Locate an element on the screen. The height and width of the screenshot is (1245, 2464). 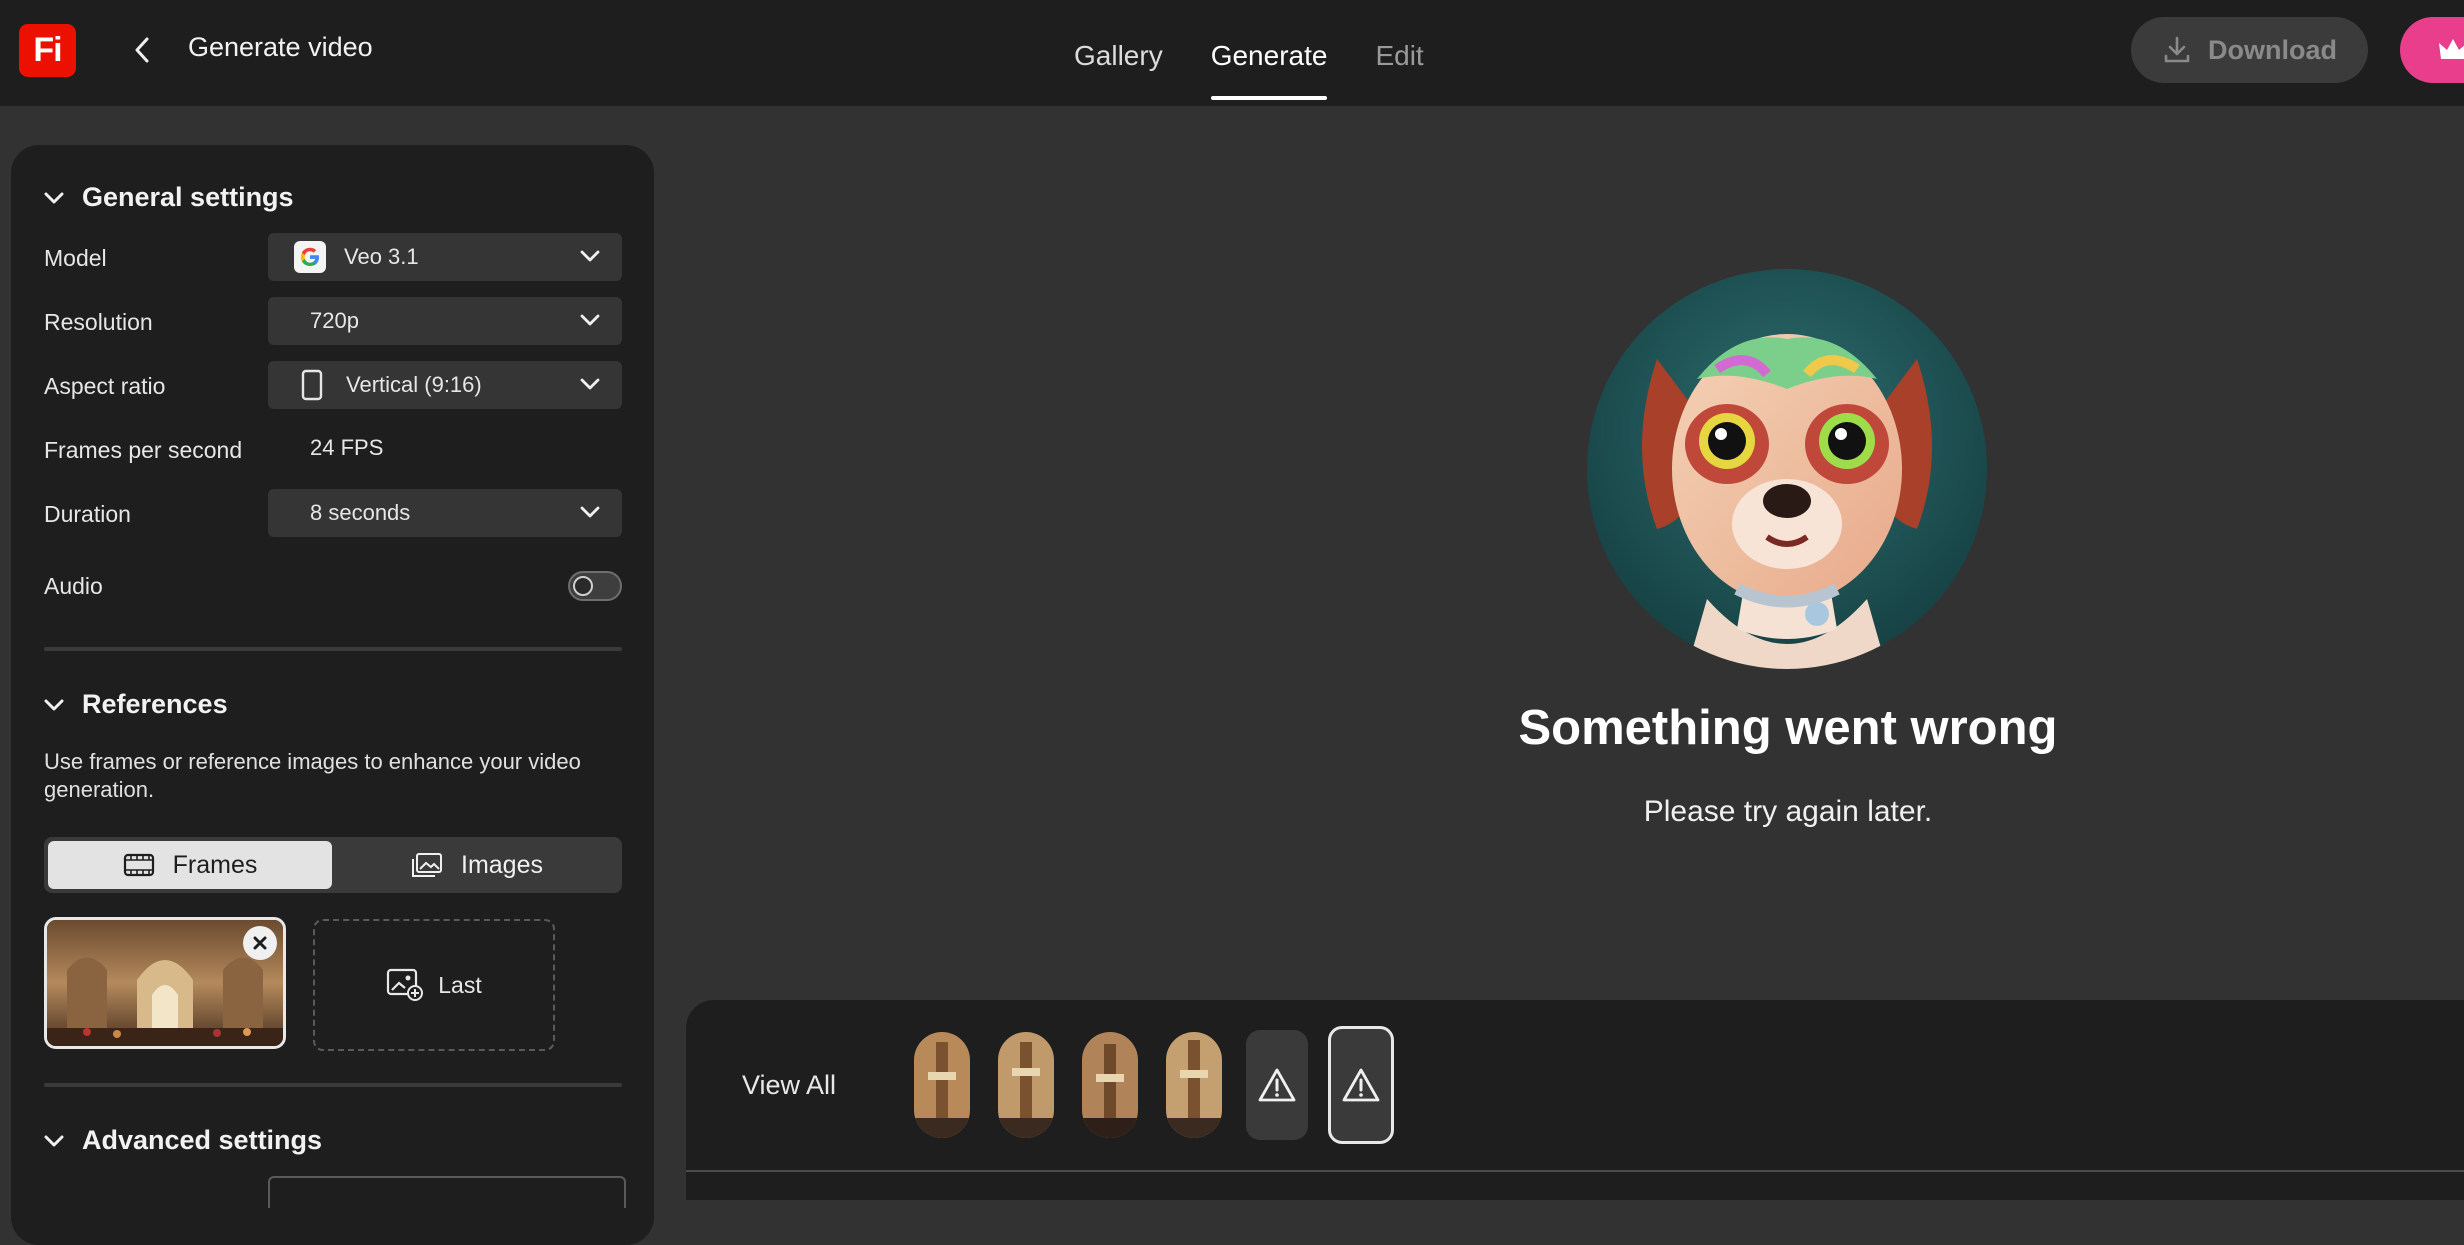
last-frame-dropzone: Last is located at coordinates (434, 985).